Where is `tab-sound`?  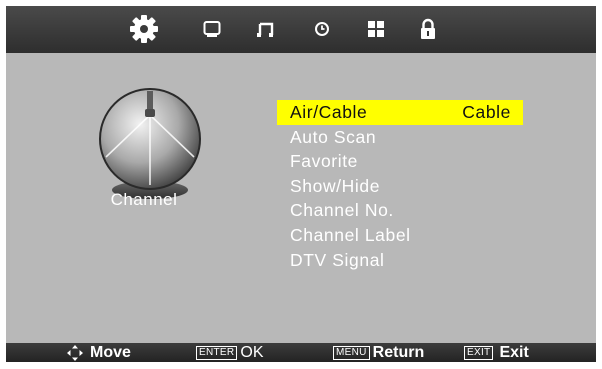
tab-sound is located at coordinates (266, 29).